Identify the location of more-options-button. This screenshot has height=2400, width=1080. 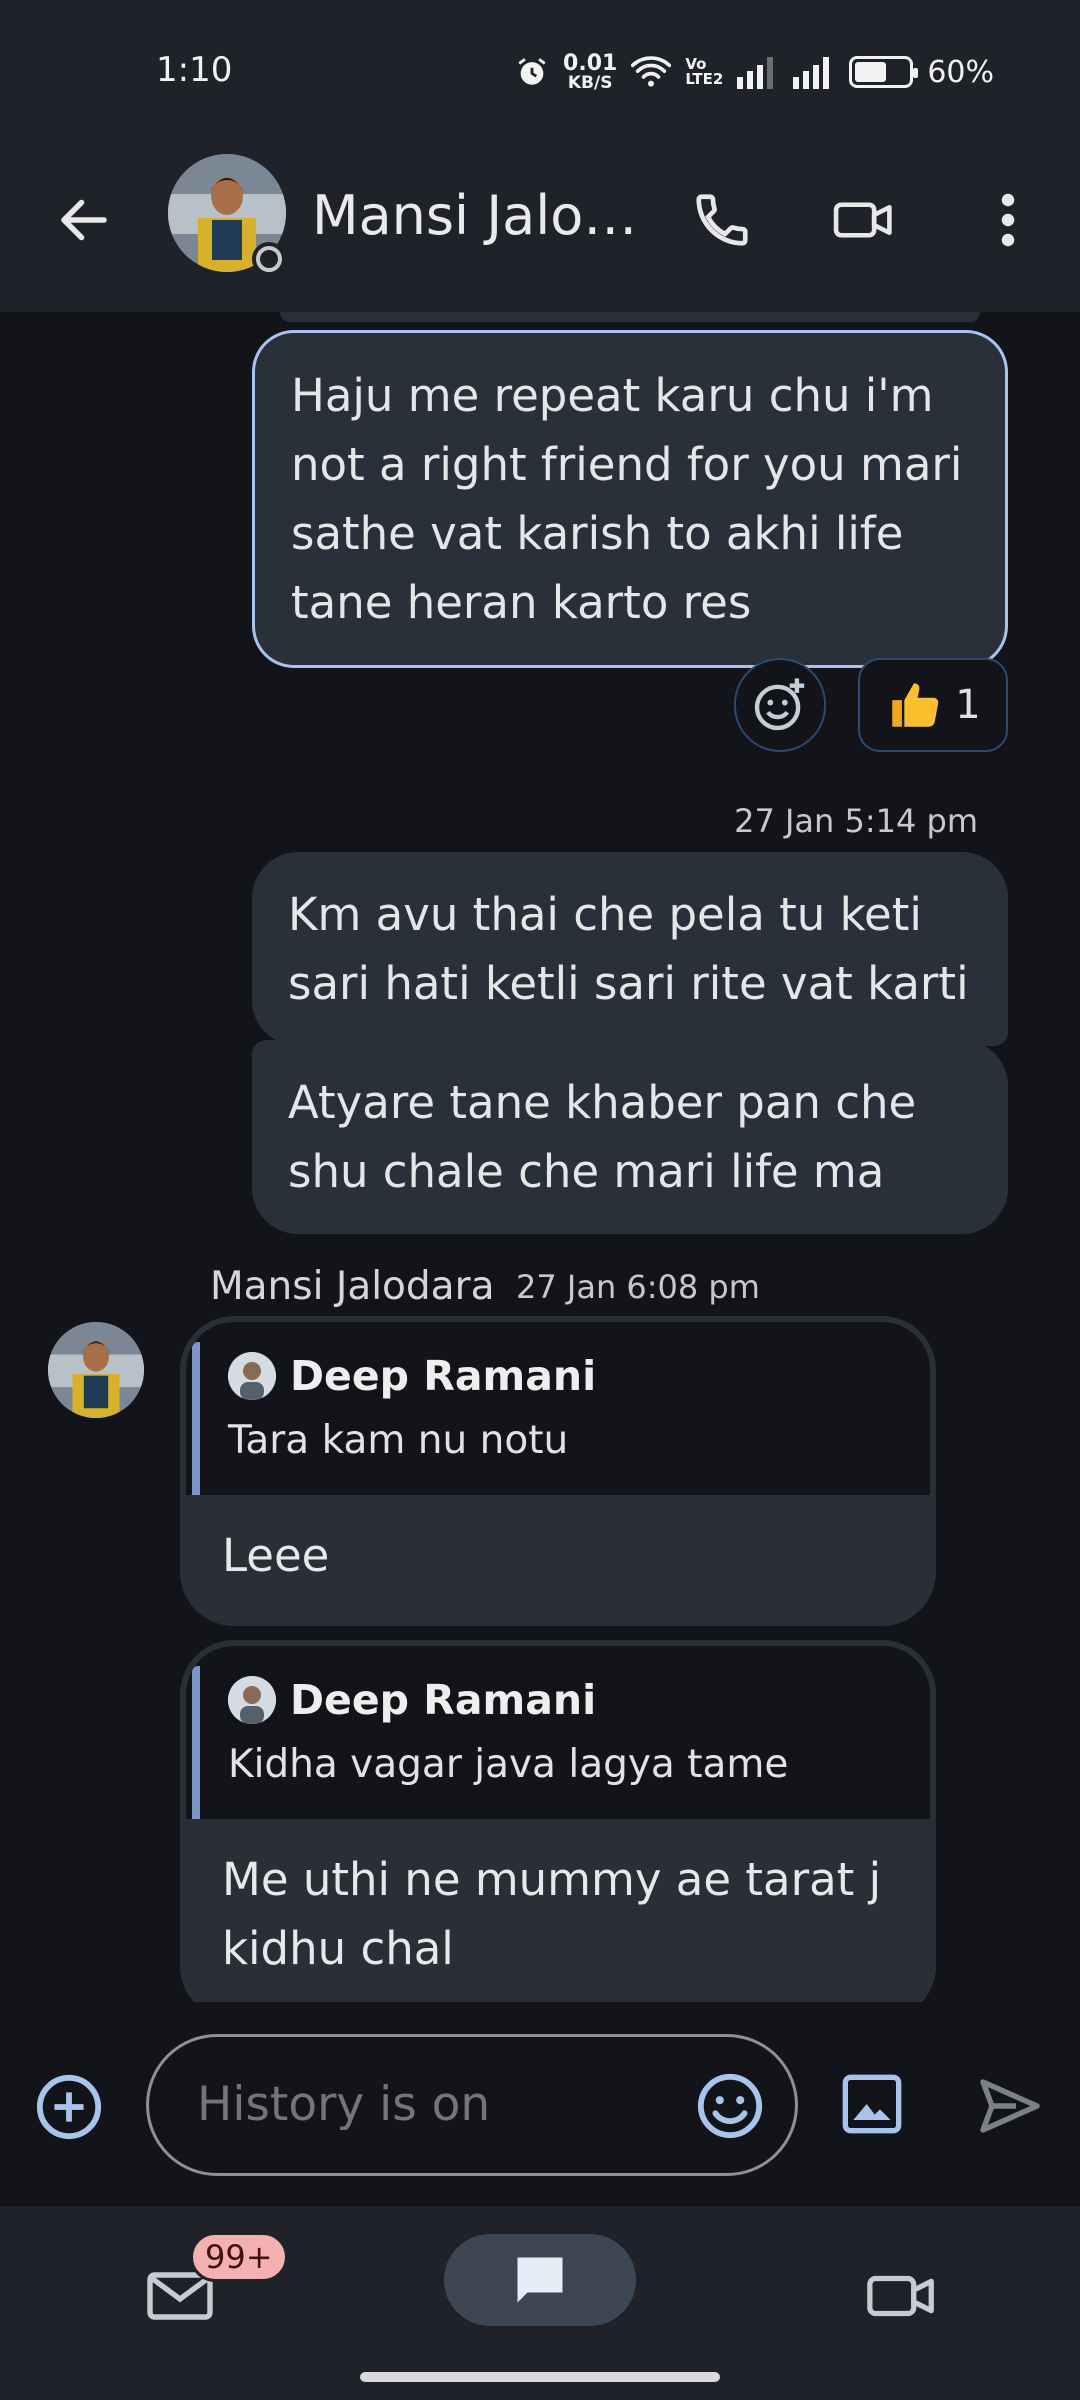
(1008, 220).